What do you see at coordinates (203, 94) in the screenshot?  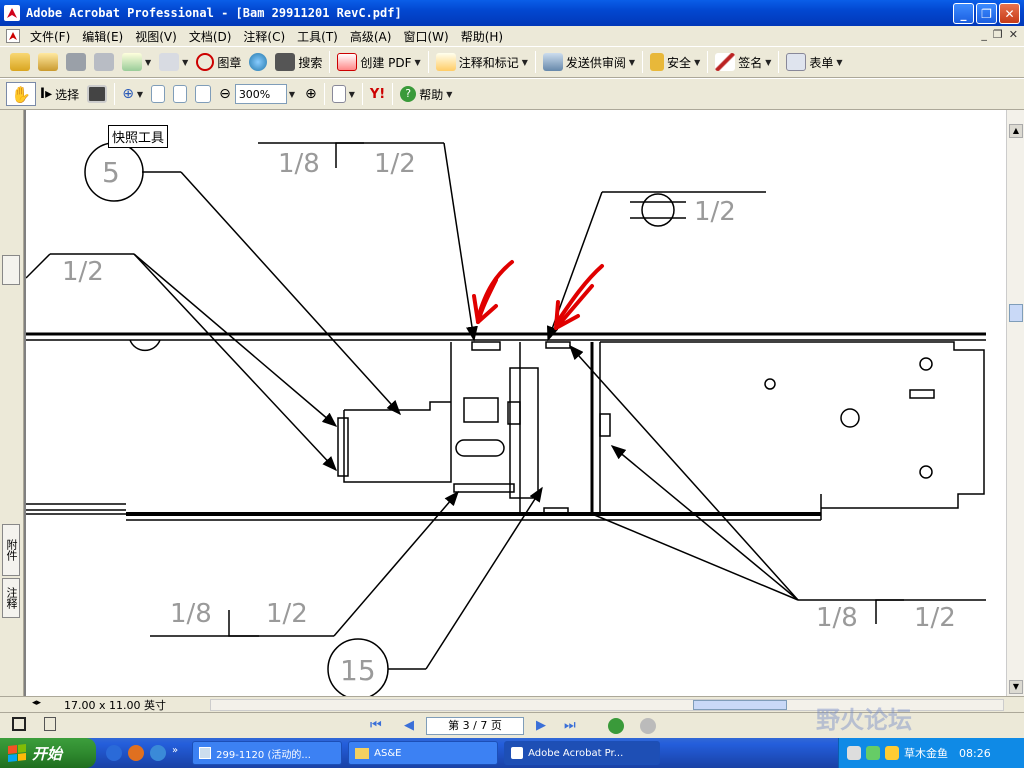 I see `fit-width-button` at bounding box center [203, 94].